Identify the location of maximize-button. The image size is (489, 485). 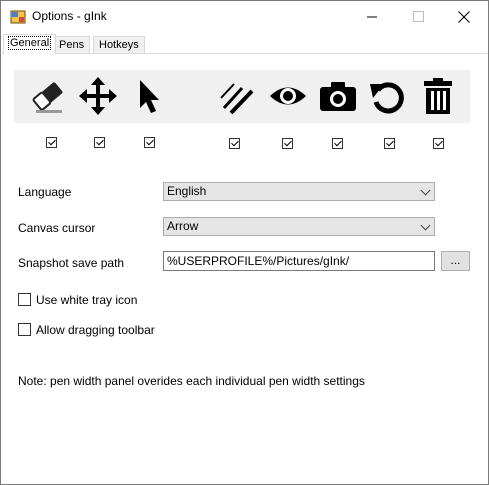
(418, 16).